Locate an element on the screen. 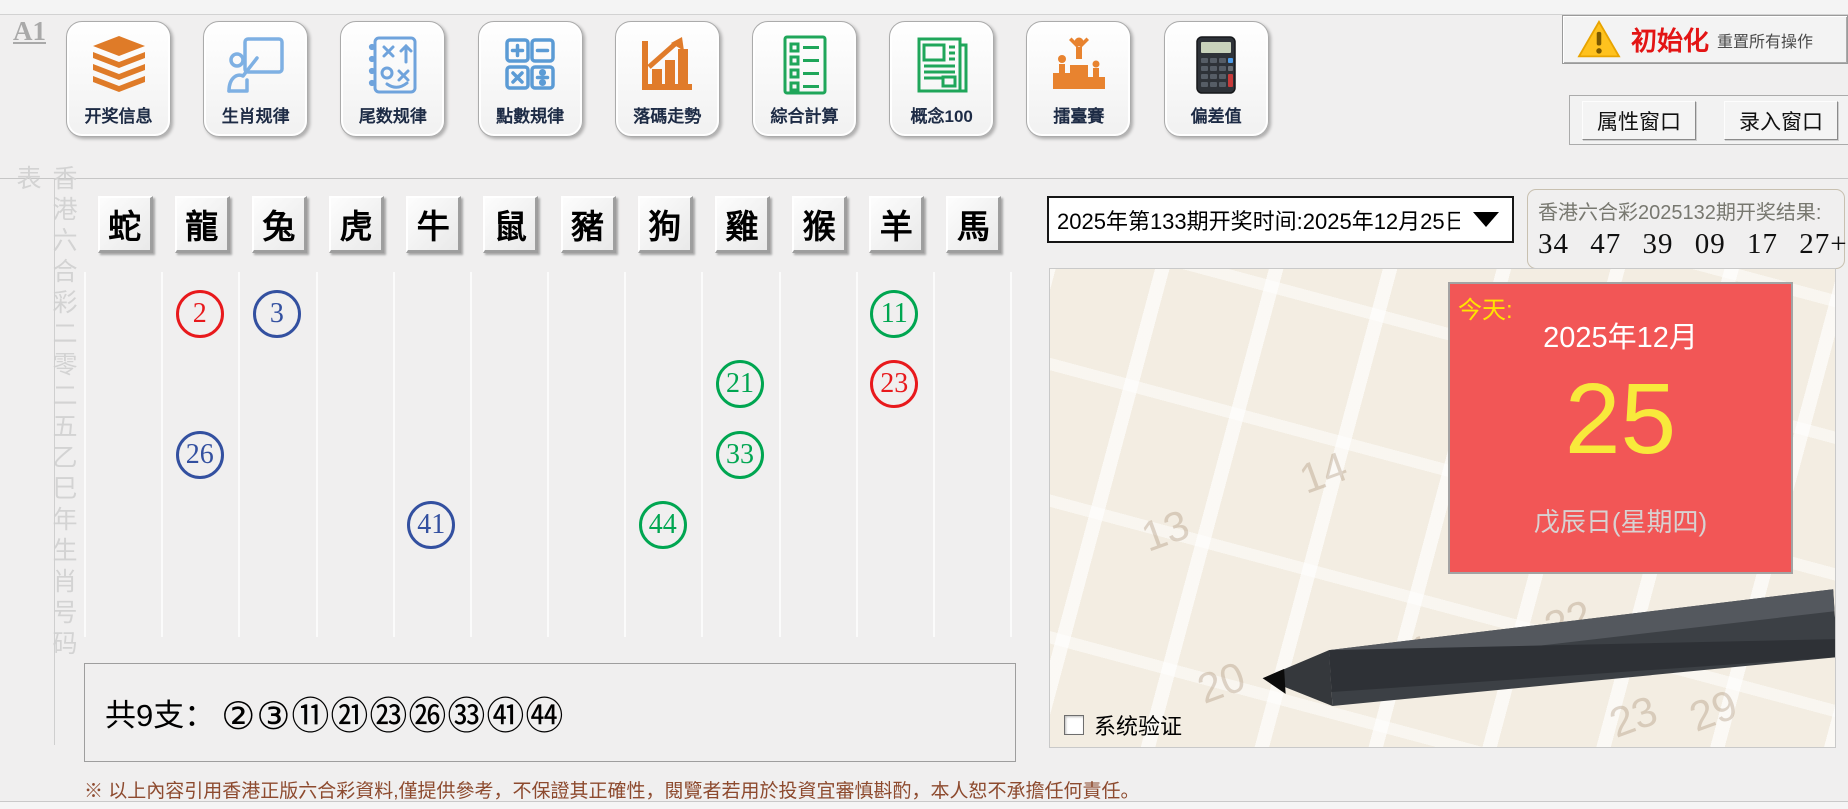  zodiac-button-10: 猴 is located at coordinates (820, 224).